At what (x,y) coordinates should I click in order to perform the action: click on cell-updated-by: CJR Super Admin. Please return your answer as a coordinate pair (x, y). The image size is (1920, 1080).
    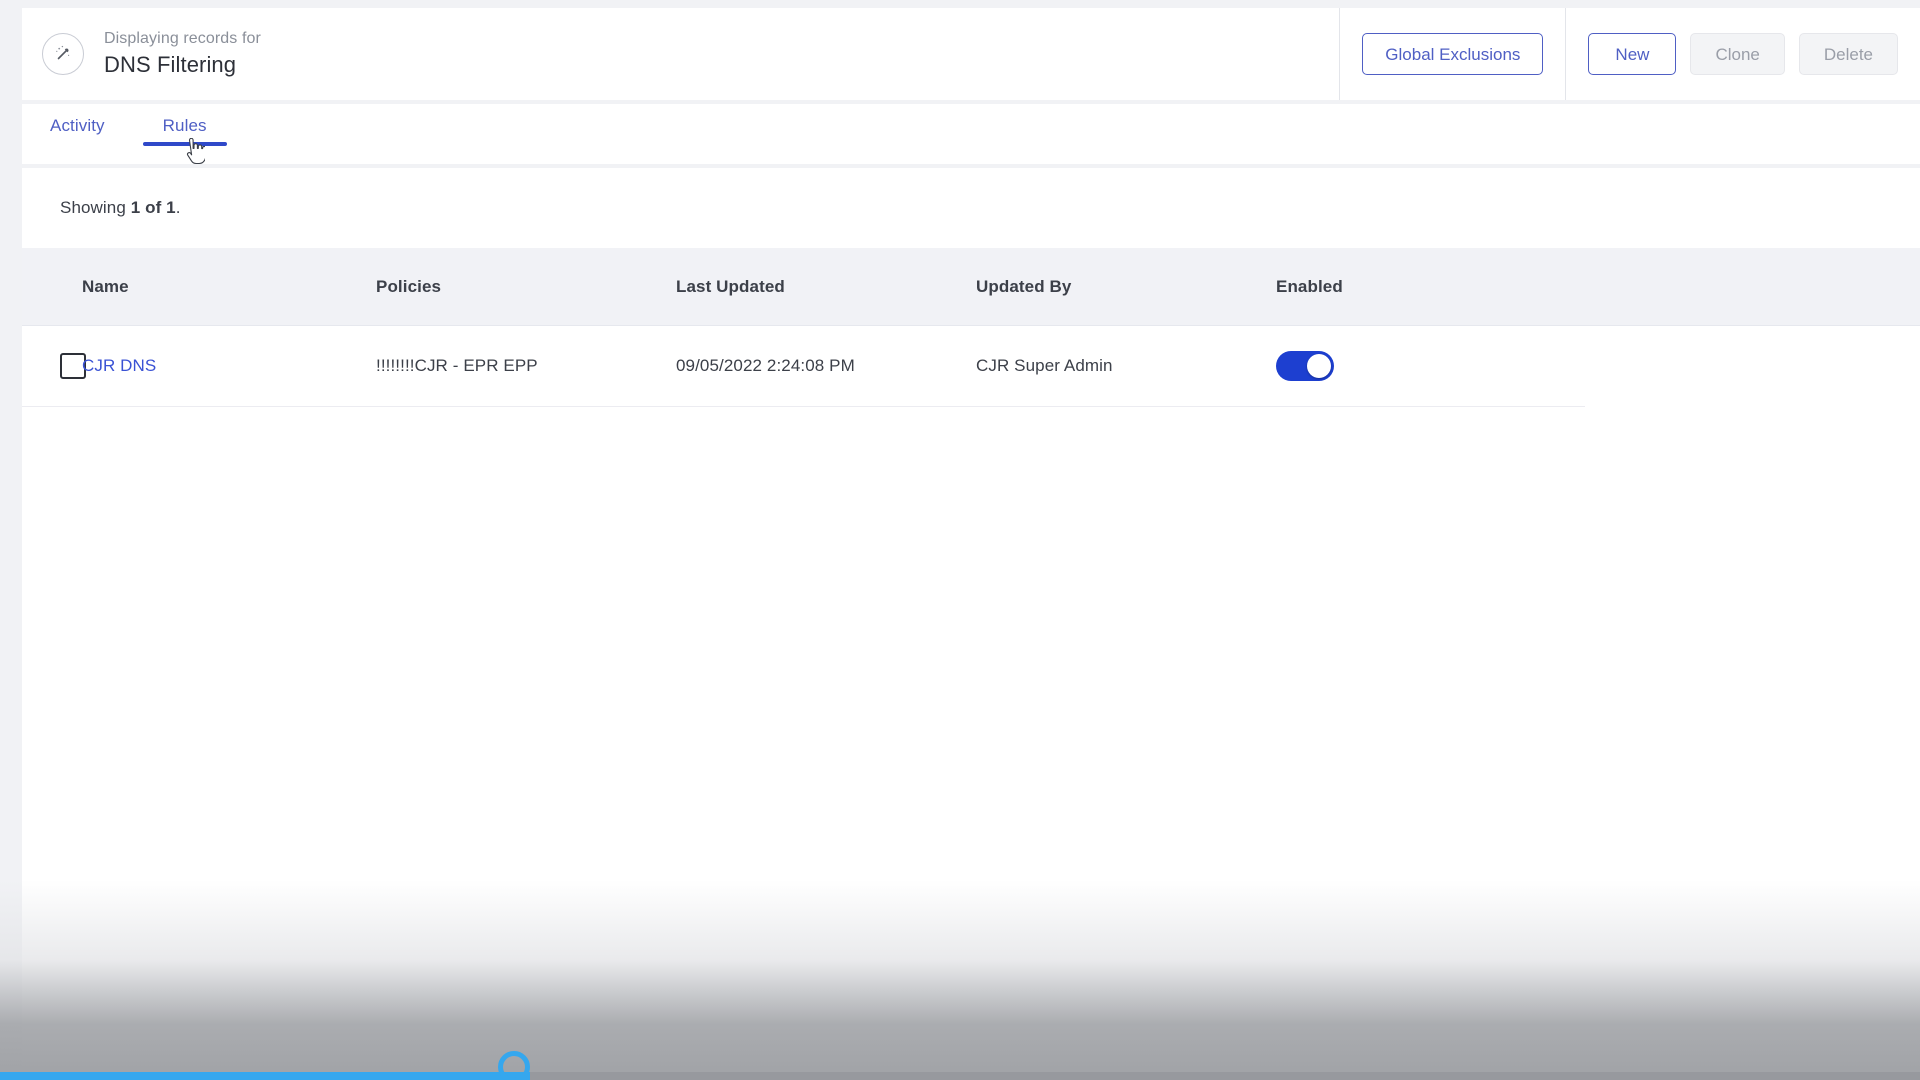
    Looking at the image, I should click on (1044, 365).